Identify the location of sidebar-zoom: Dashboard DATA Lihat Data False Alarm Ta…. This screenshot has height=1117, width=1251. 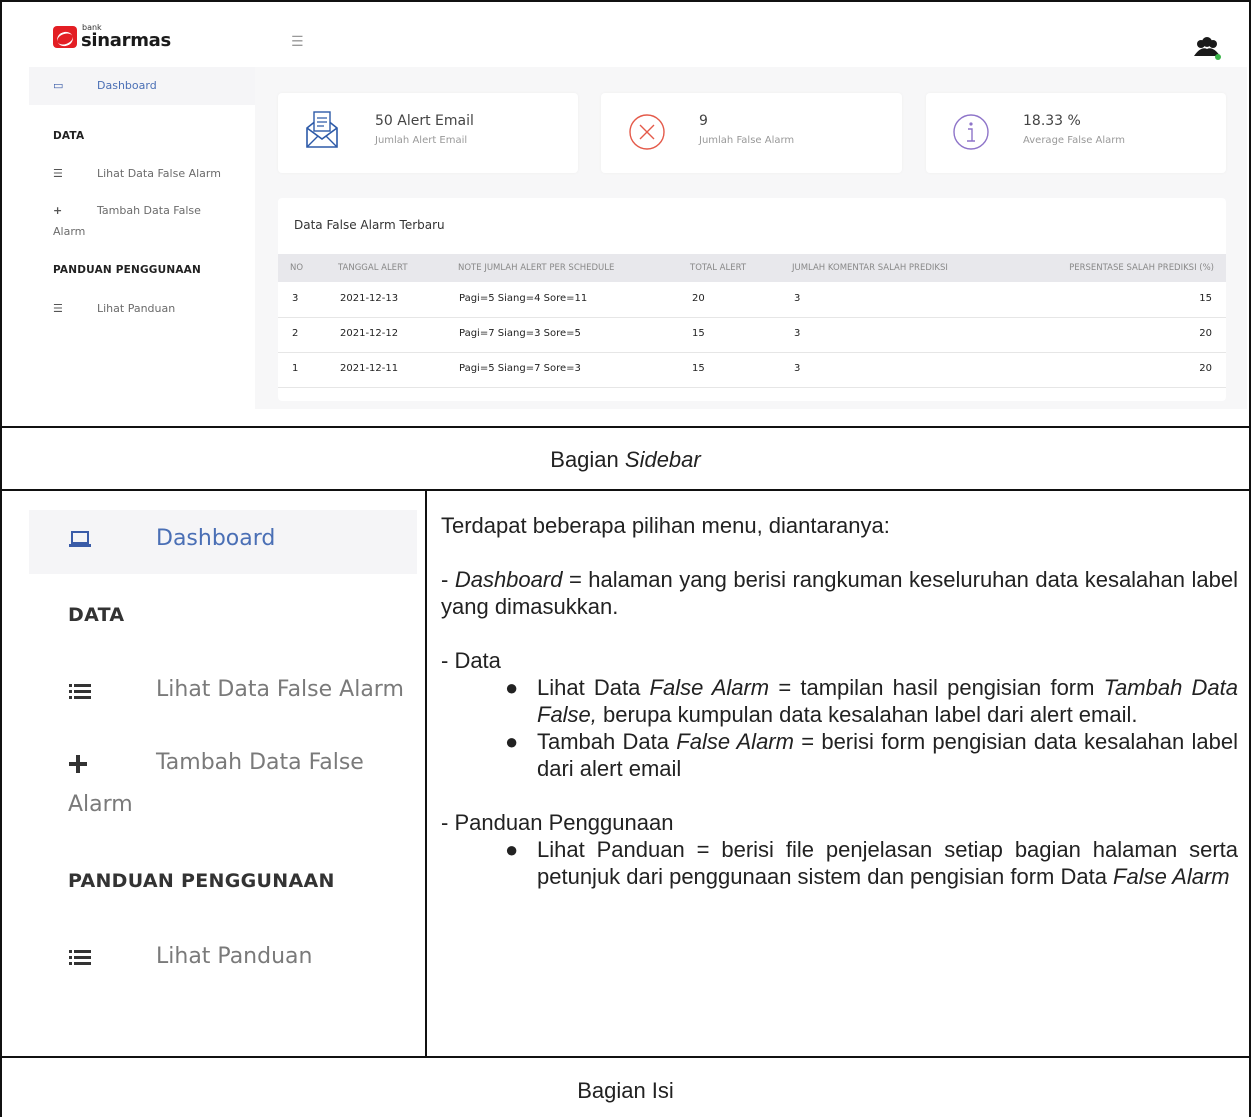
(223, 763).